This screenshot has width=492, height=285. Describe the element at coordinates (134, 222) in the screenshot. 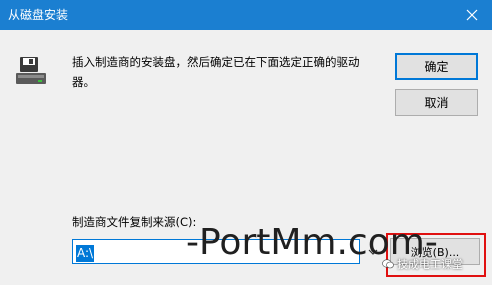

I see `copy-from-label: 制造商文件复制来源(C):` at that location.